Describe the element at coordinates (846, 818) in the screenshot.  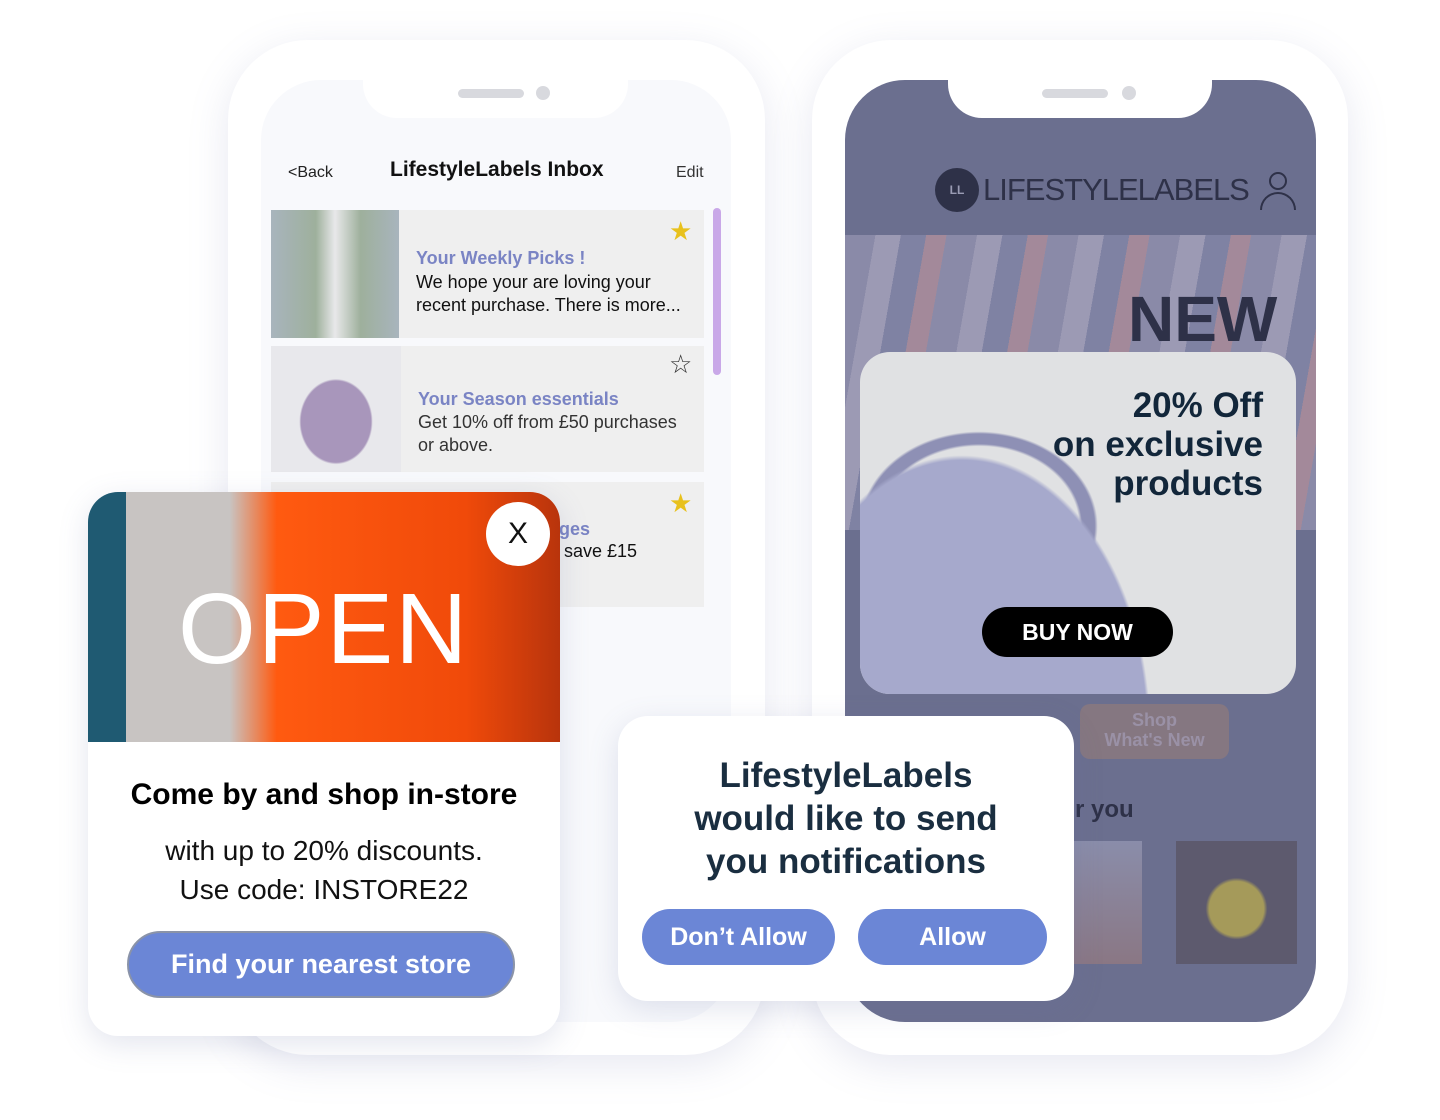
I see `prompt-line: would like to send` at that location.